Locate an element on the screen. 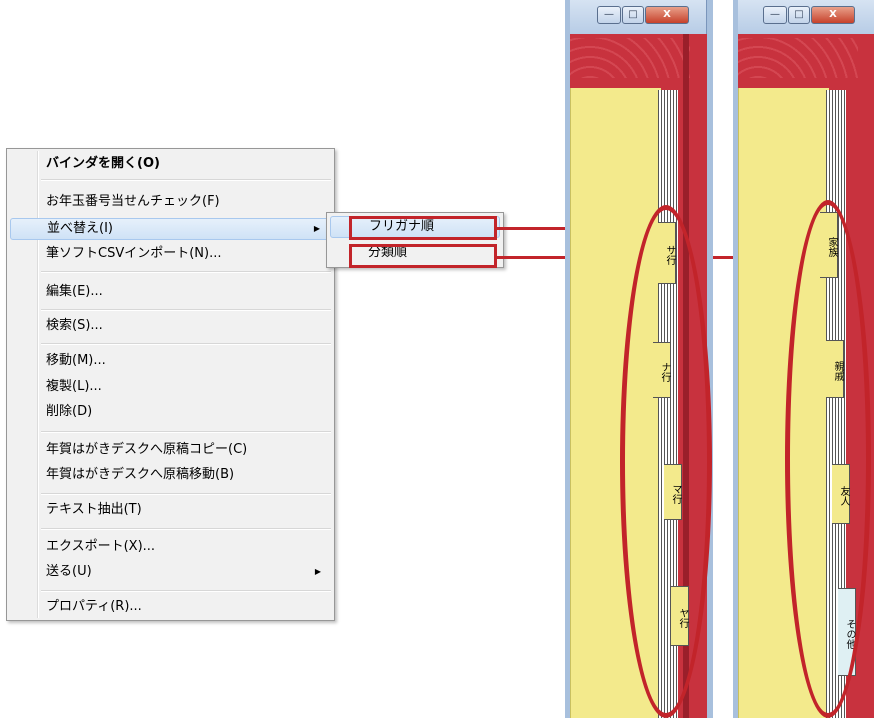 The image size is (874, 718). menu-item-lottery-check: お年玉番号当せんチェック(F) is located at coordinates (170, 202).